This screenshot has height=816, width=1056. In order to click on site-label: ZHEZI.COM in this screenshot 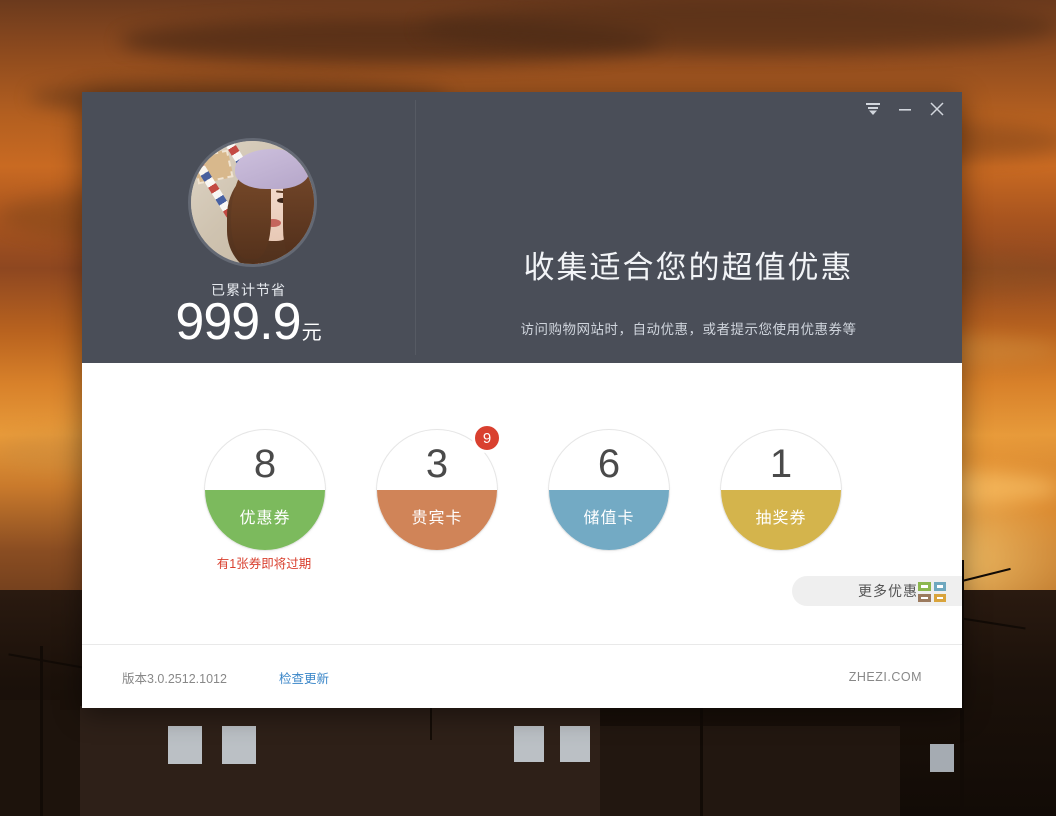, I will do `click(885, 677)`.